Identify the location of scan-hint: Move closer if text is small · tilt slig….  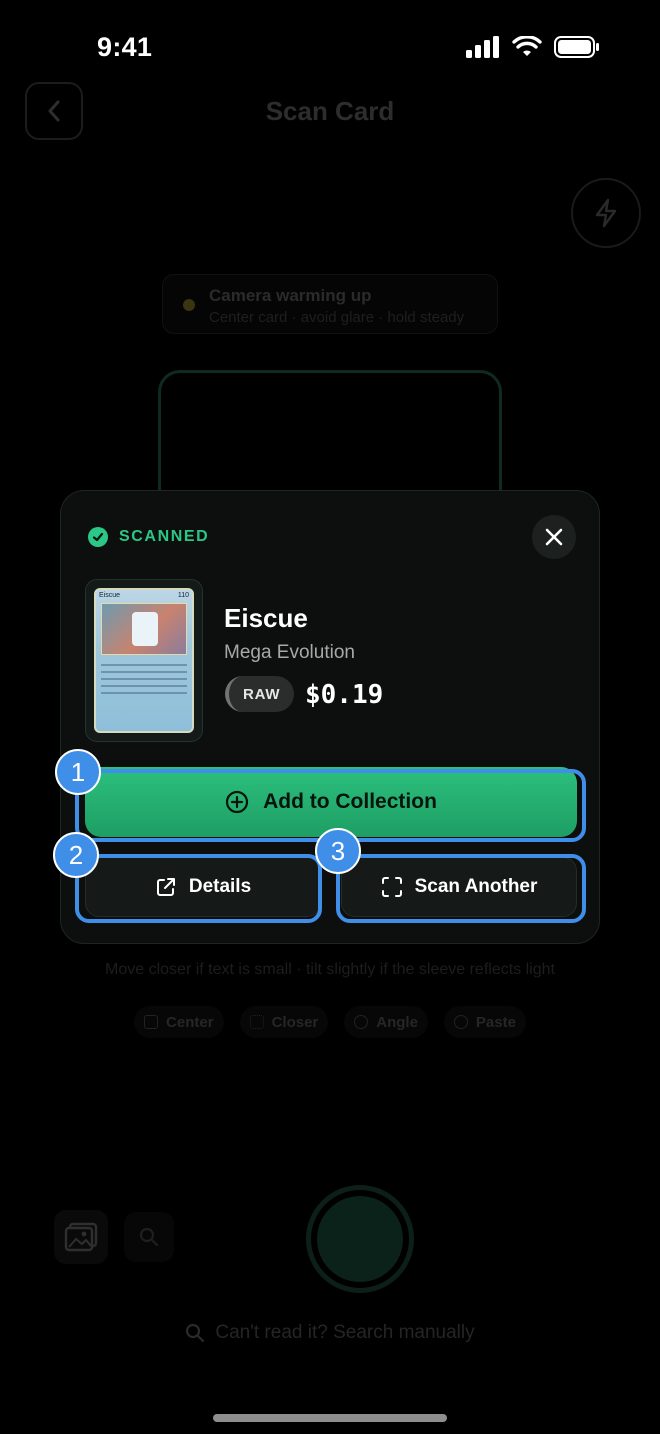
(330, 969).